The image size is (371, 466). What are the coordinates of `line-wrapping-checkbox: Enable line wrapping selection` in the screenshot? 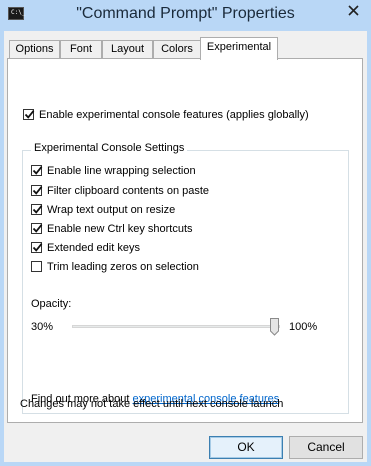 It's located at (113, 170).